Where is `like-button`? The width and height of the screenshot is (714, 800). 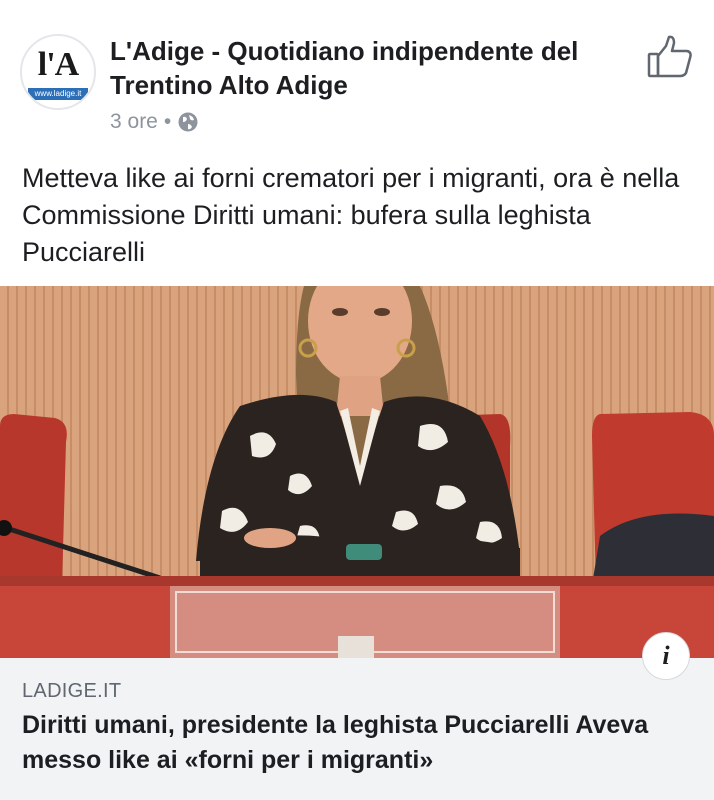 like-button is located at coordinates (670, 57).